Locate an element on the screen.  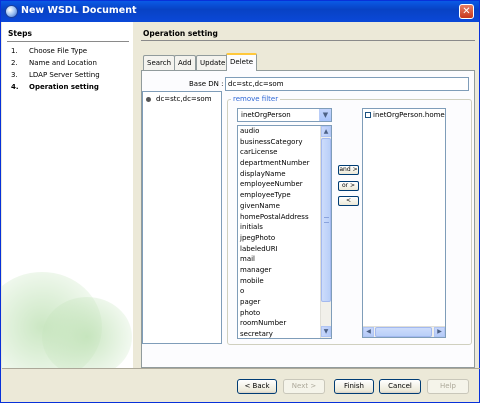
scroll-up-icon: ▲ is located at coordinates (326, 131).